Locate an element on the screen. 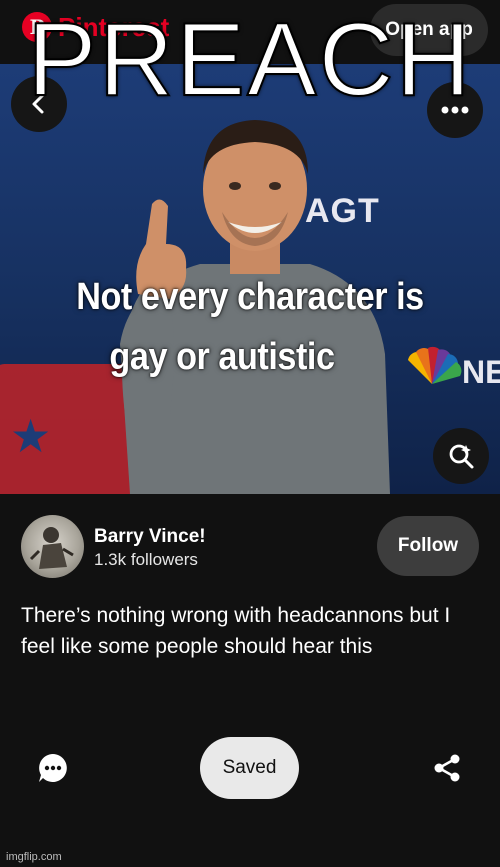 The image size is (500, 867). share-button is located at coordinates (447, 768).